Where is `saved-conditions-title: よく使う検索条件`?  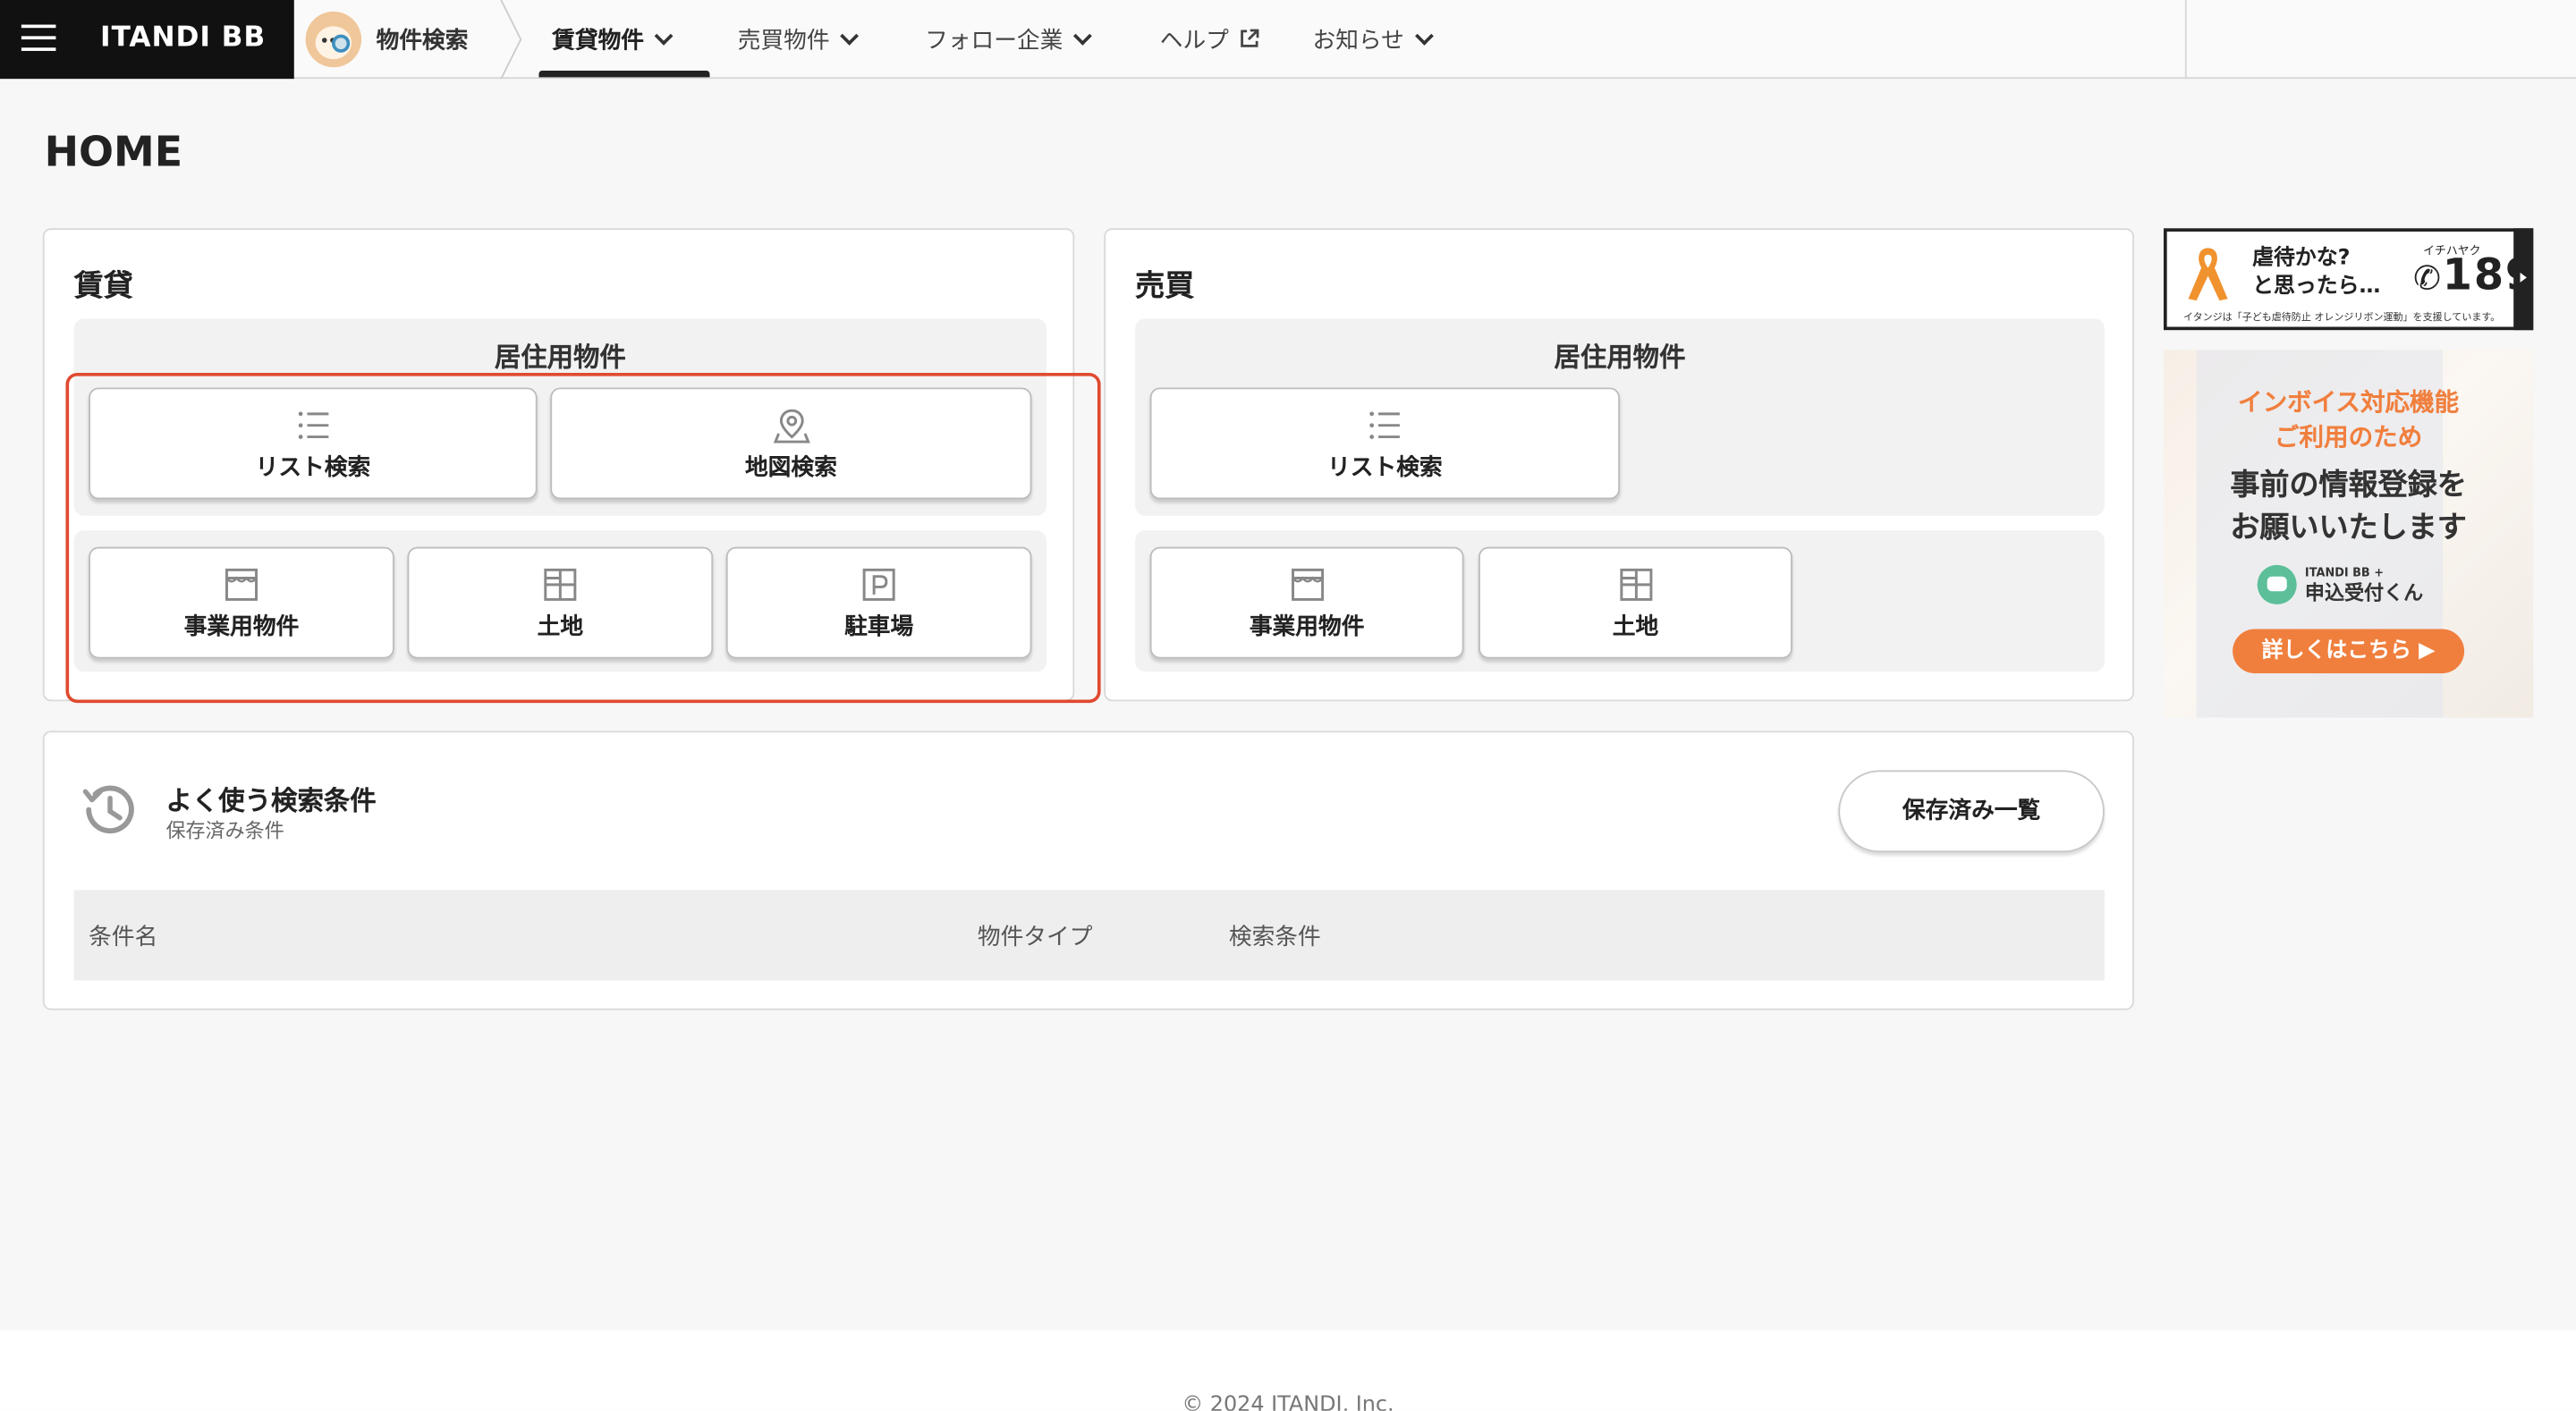 saved-conditions-title: よく使う検索条件 is located at coordinates (271, 800).